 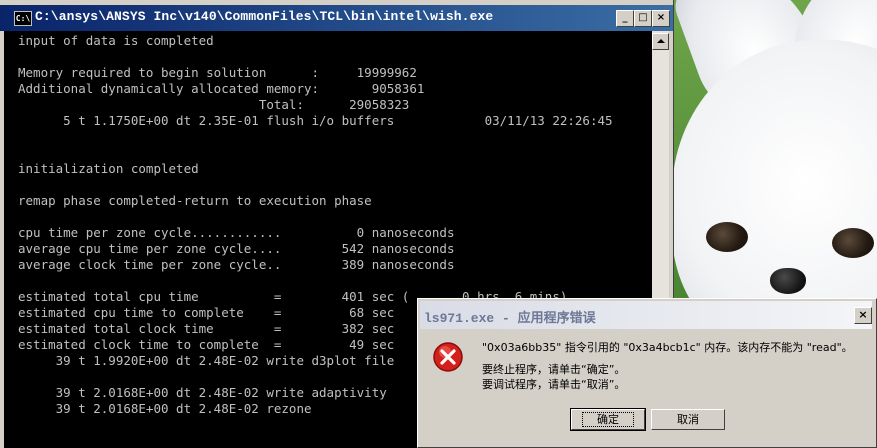 I want to click on cancel-button: 取消, so click(x=688, y=419).